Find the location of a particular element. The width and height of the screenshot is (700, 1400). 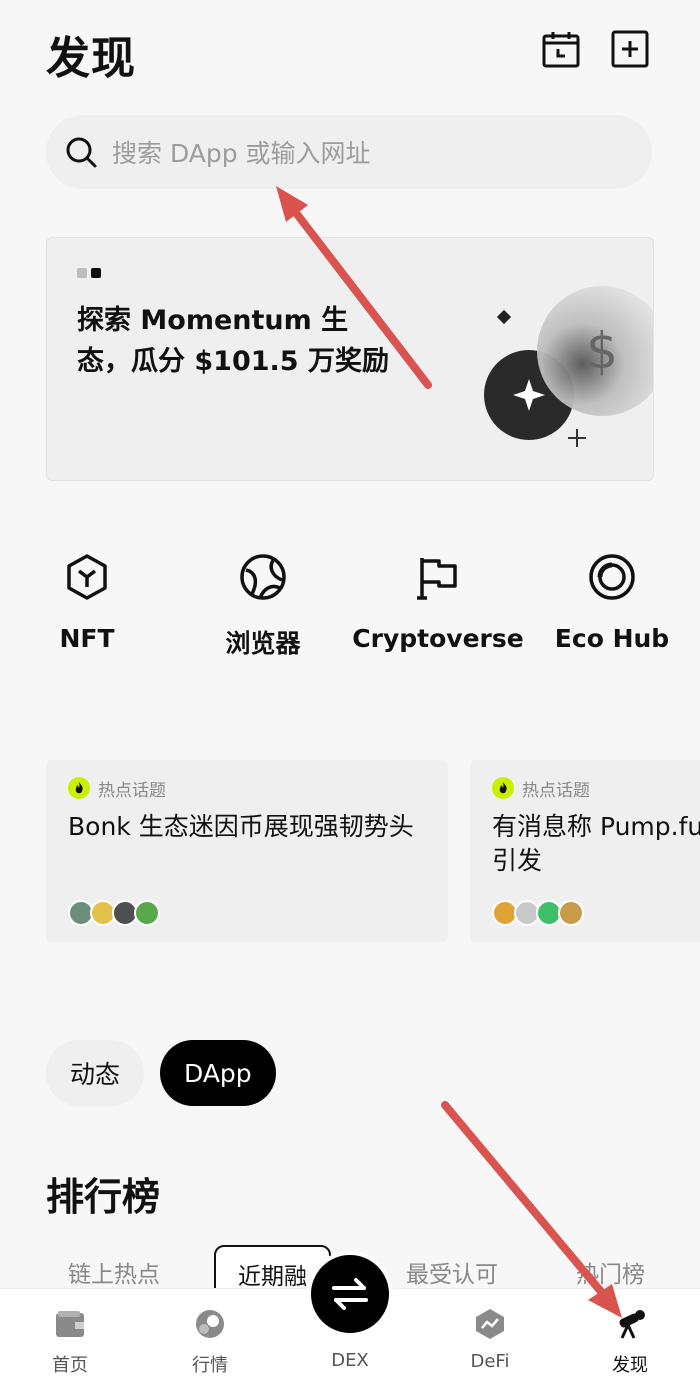

flag-icon is located at coordinates (437, 579).